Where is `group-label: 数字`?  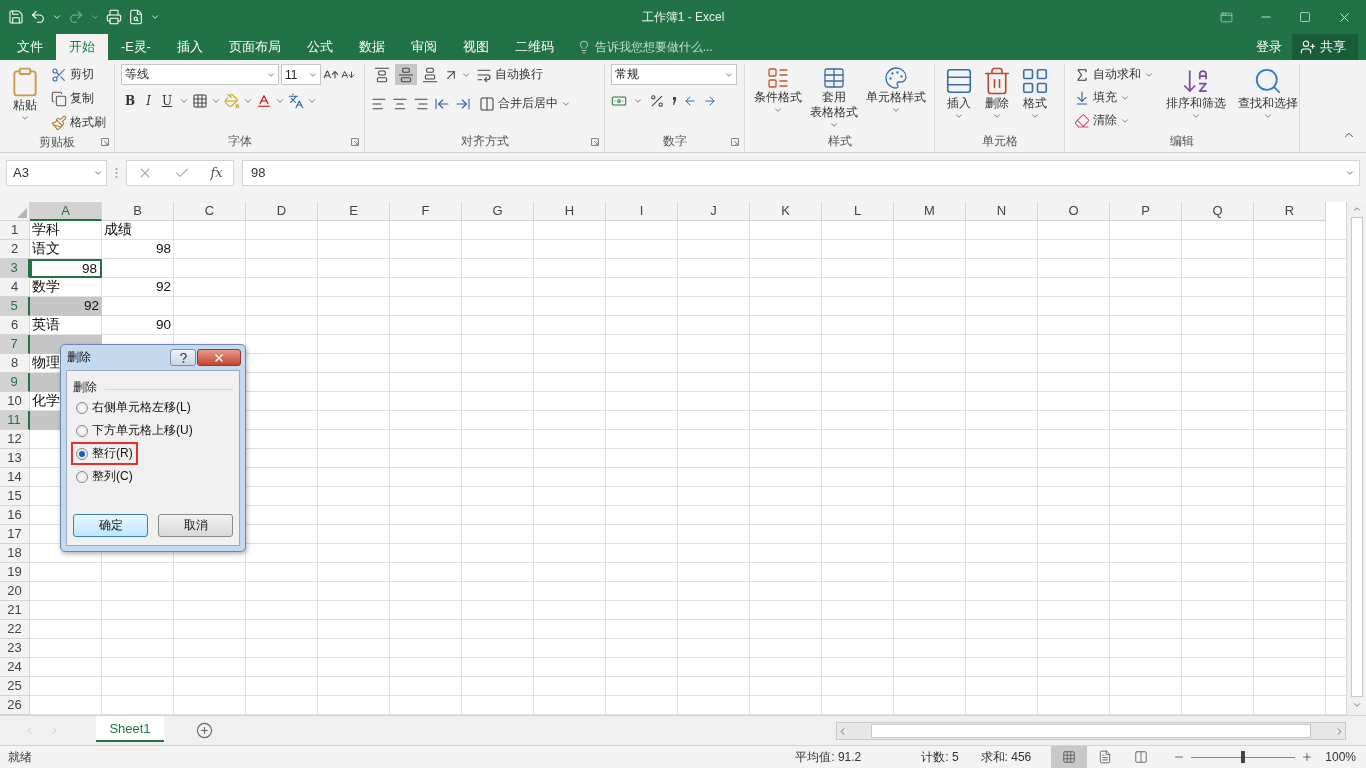 group-label: 数字 is located at coordinates (674, 141).